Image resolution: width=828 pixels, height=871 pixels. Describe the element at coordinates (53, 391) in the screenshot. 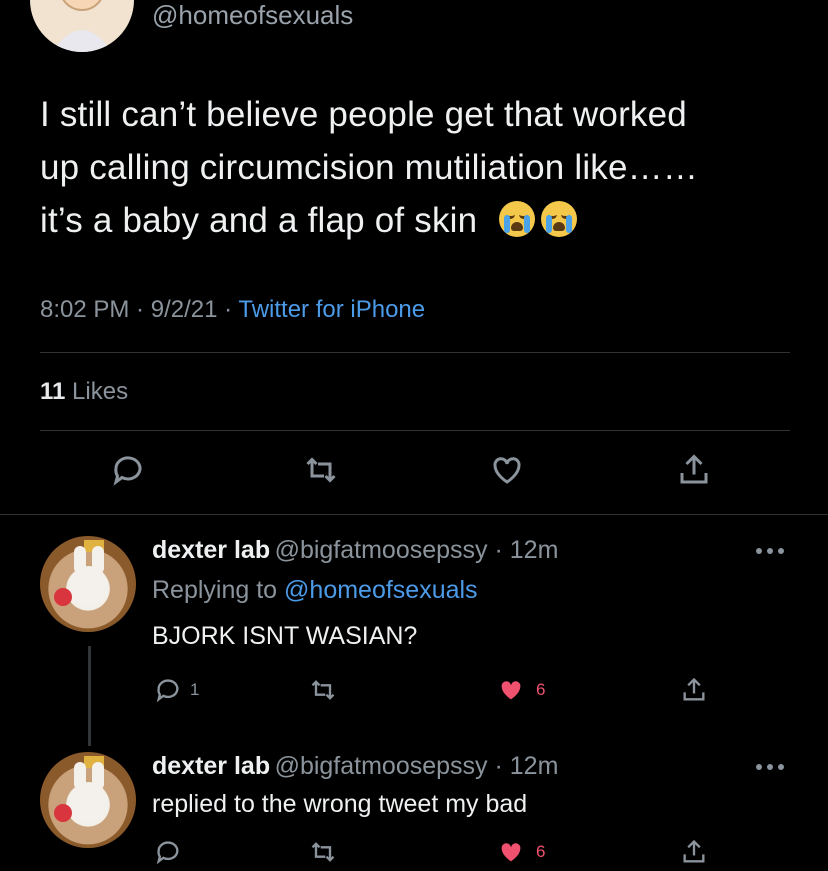

I see `likes-number: 11` at that location.